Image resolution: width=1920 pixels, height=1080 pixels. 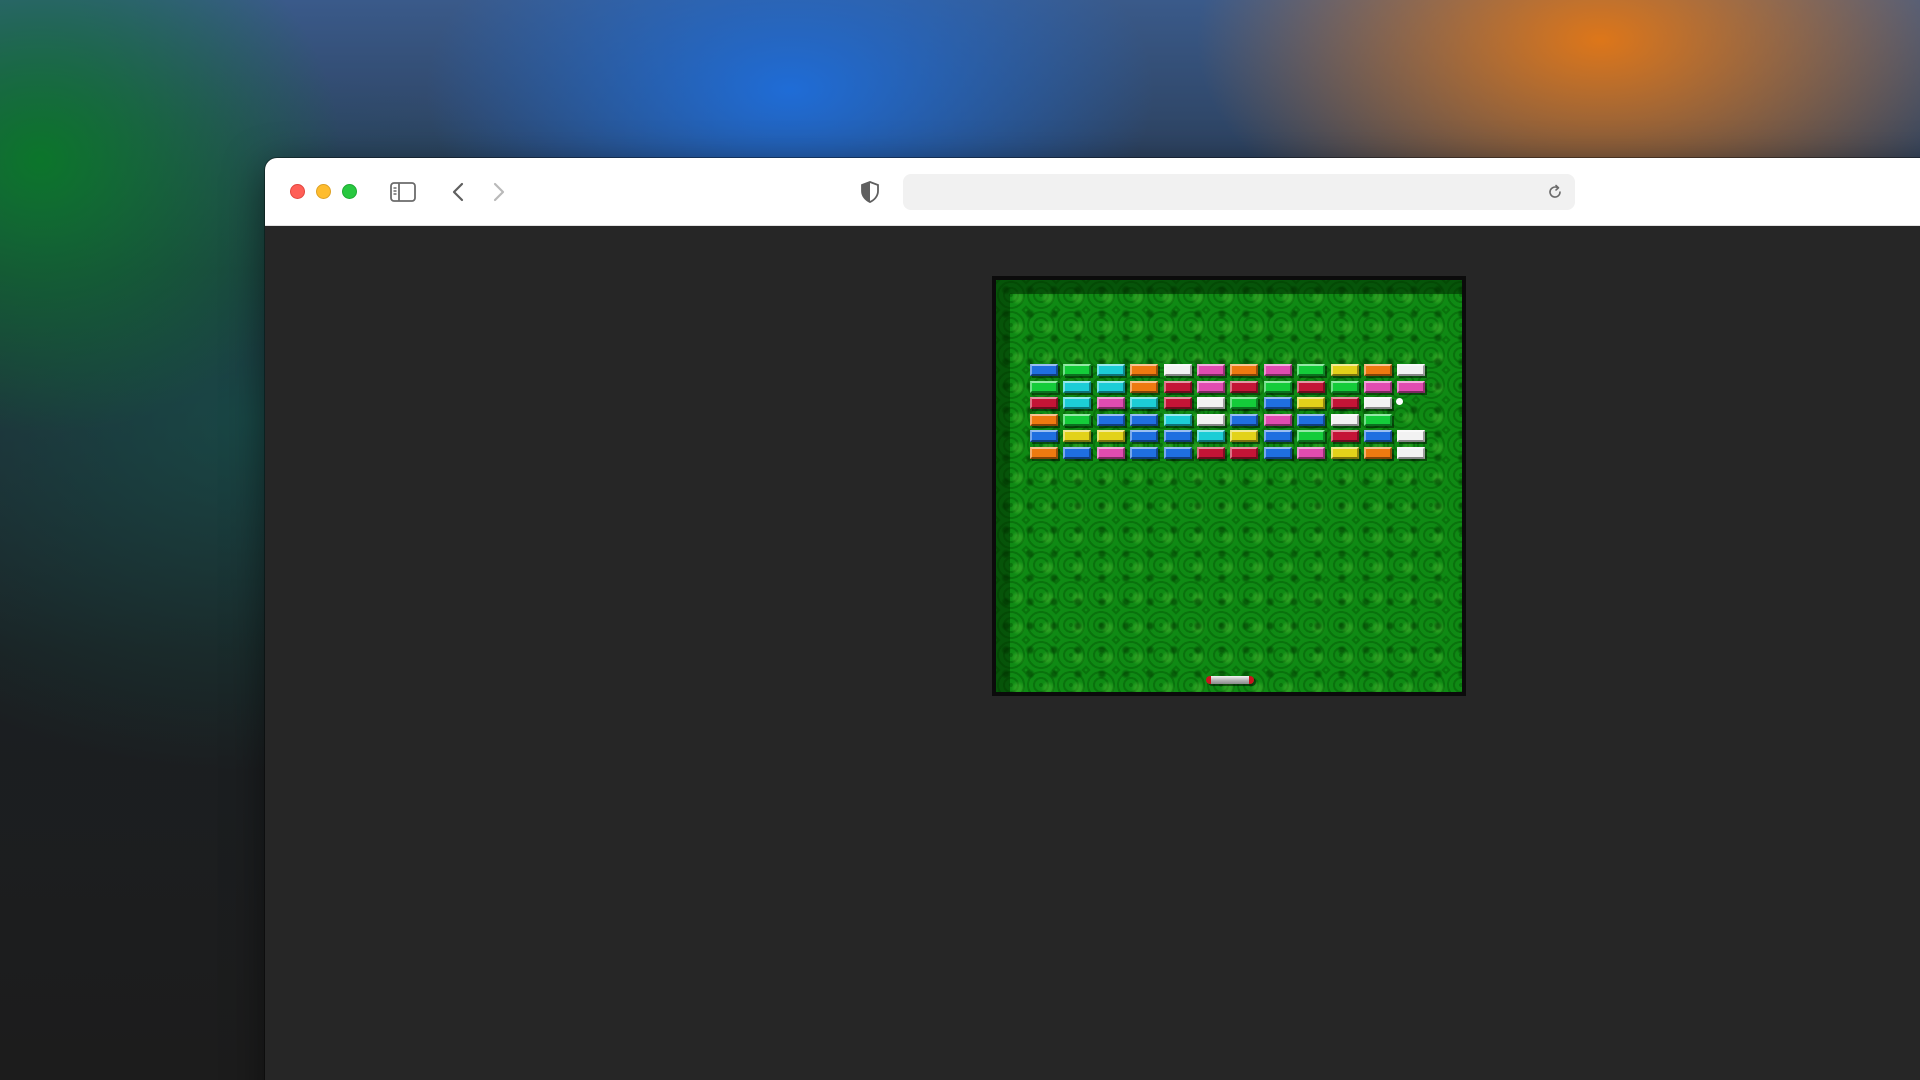 What do you see at coordinates (1239, 192) in the screenshot?
I see `address-bar` at bounding box center [1239, 192].